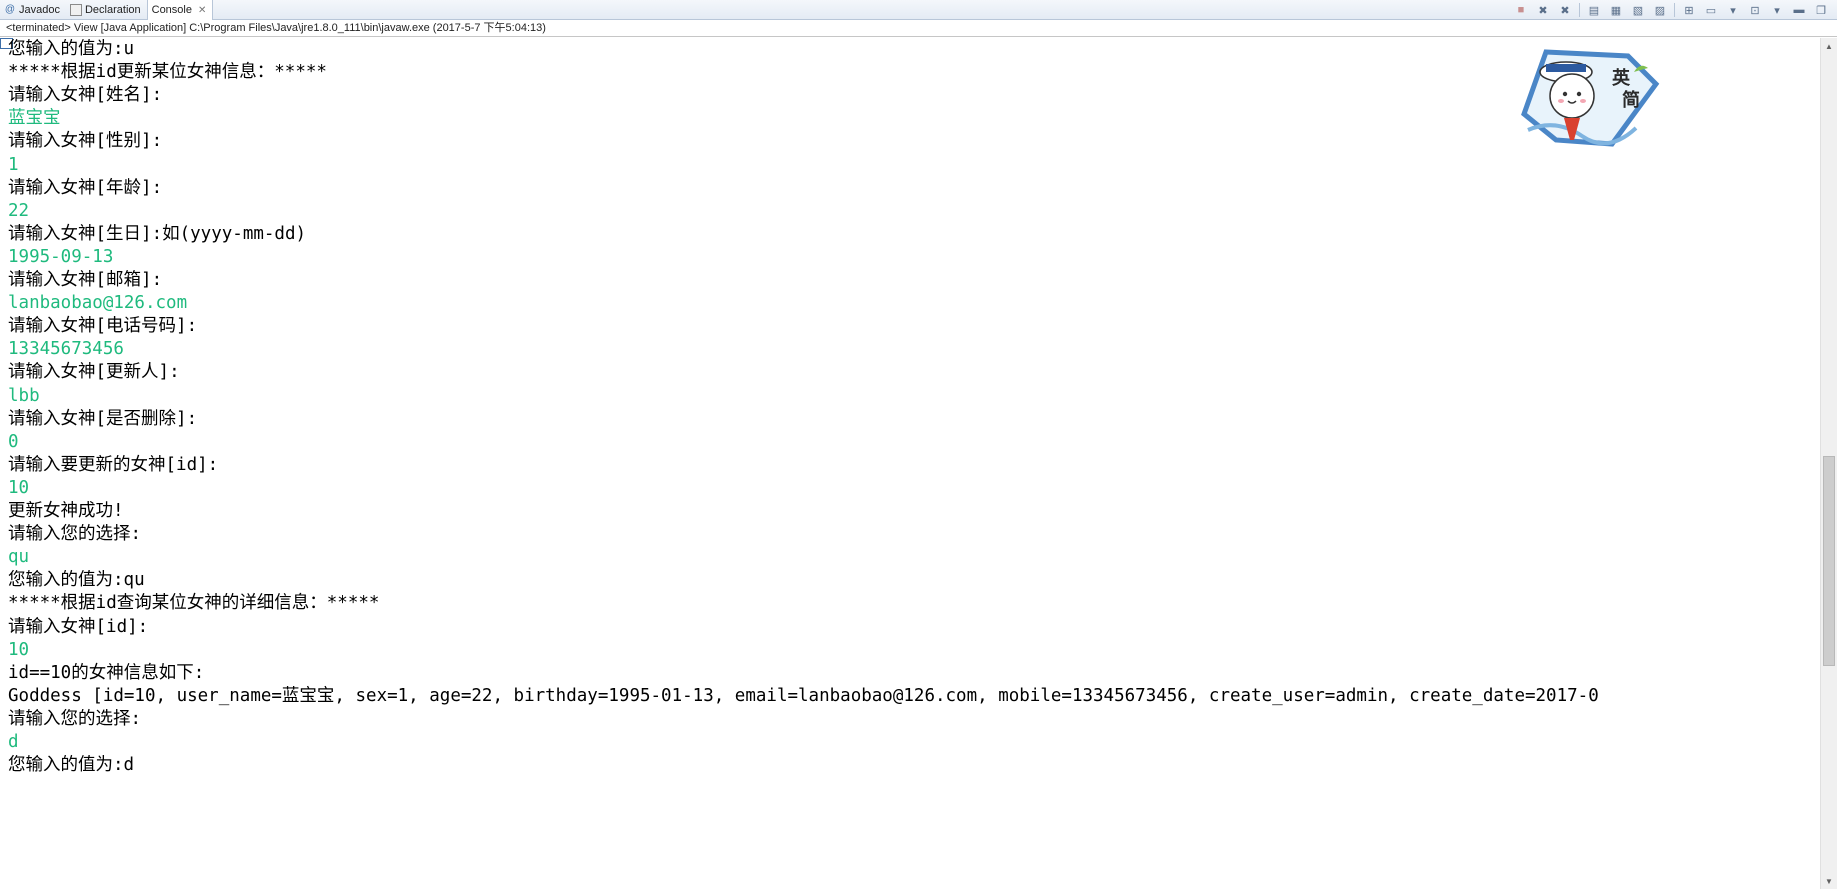  What do you see at coordinates (1829, 46) in the screenshot?
I see `scroll-up-arrow-icon: ▲` at bounding box center [1829, 46].